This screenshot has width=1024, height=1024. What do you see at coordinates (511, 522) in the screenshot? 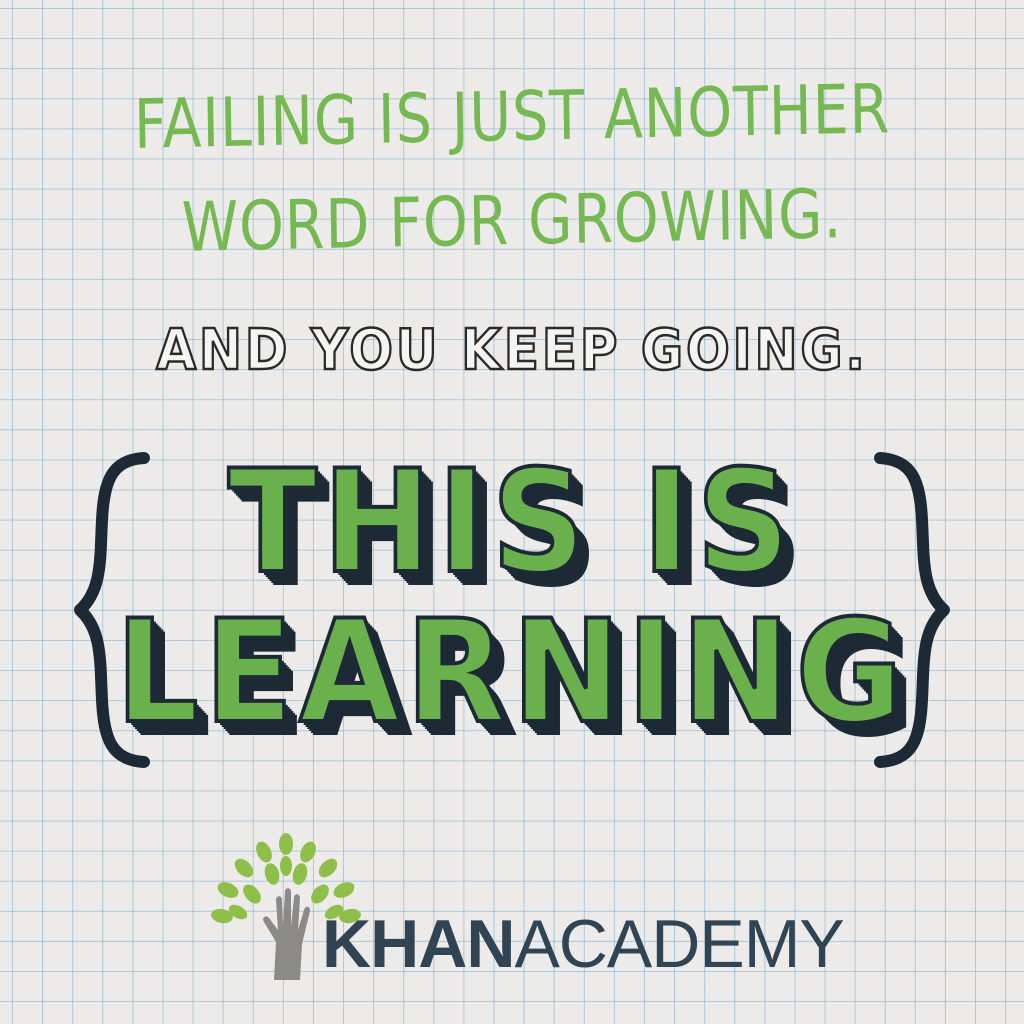
I see `headline-line-1: THIS IS` at bounding box center [511, 522].